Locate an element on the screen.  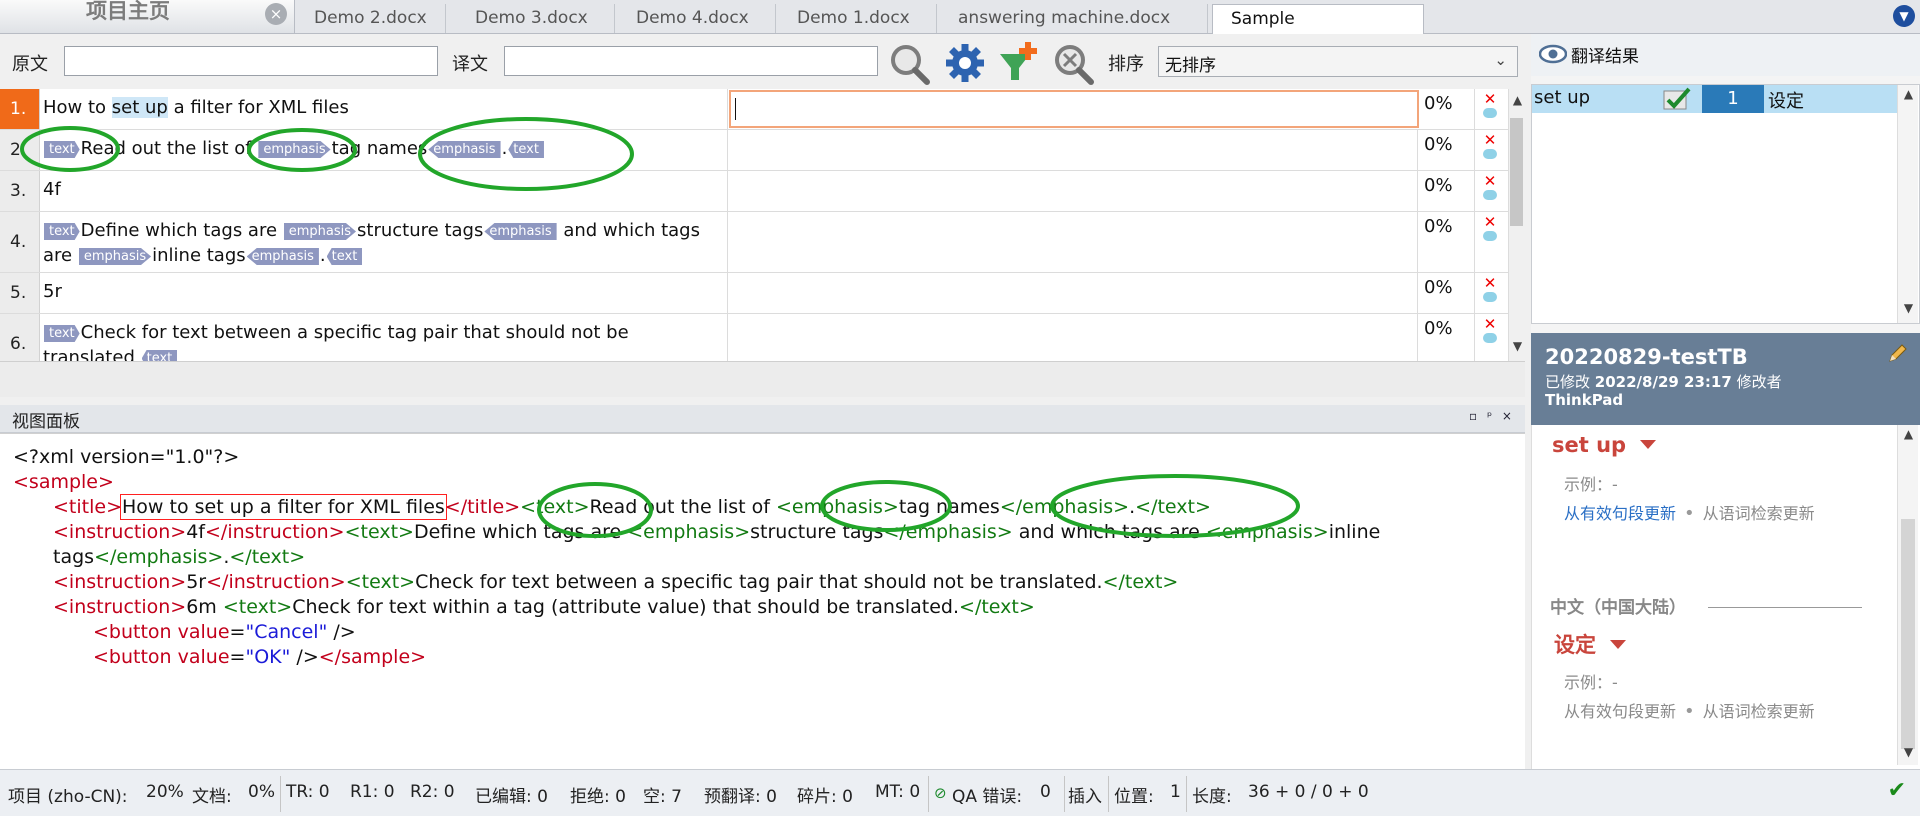
splitter is located at coordinates (762, 379).